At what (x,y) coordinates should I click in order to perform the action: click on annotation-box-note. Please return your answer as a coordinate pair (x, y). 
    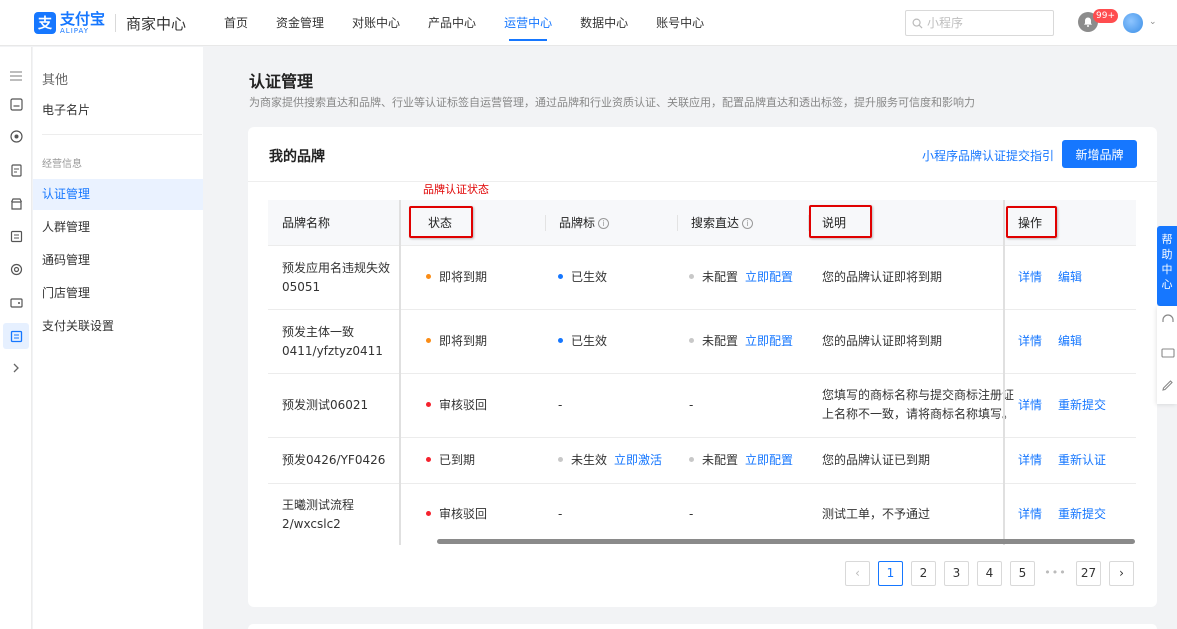
    Looking at the image, I should click on (840, 221).